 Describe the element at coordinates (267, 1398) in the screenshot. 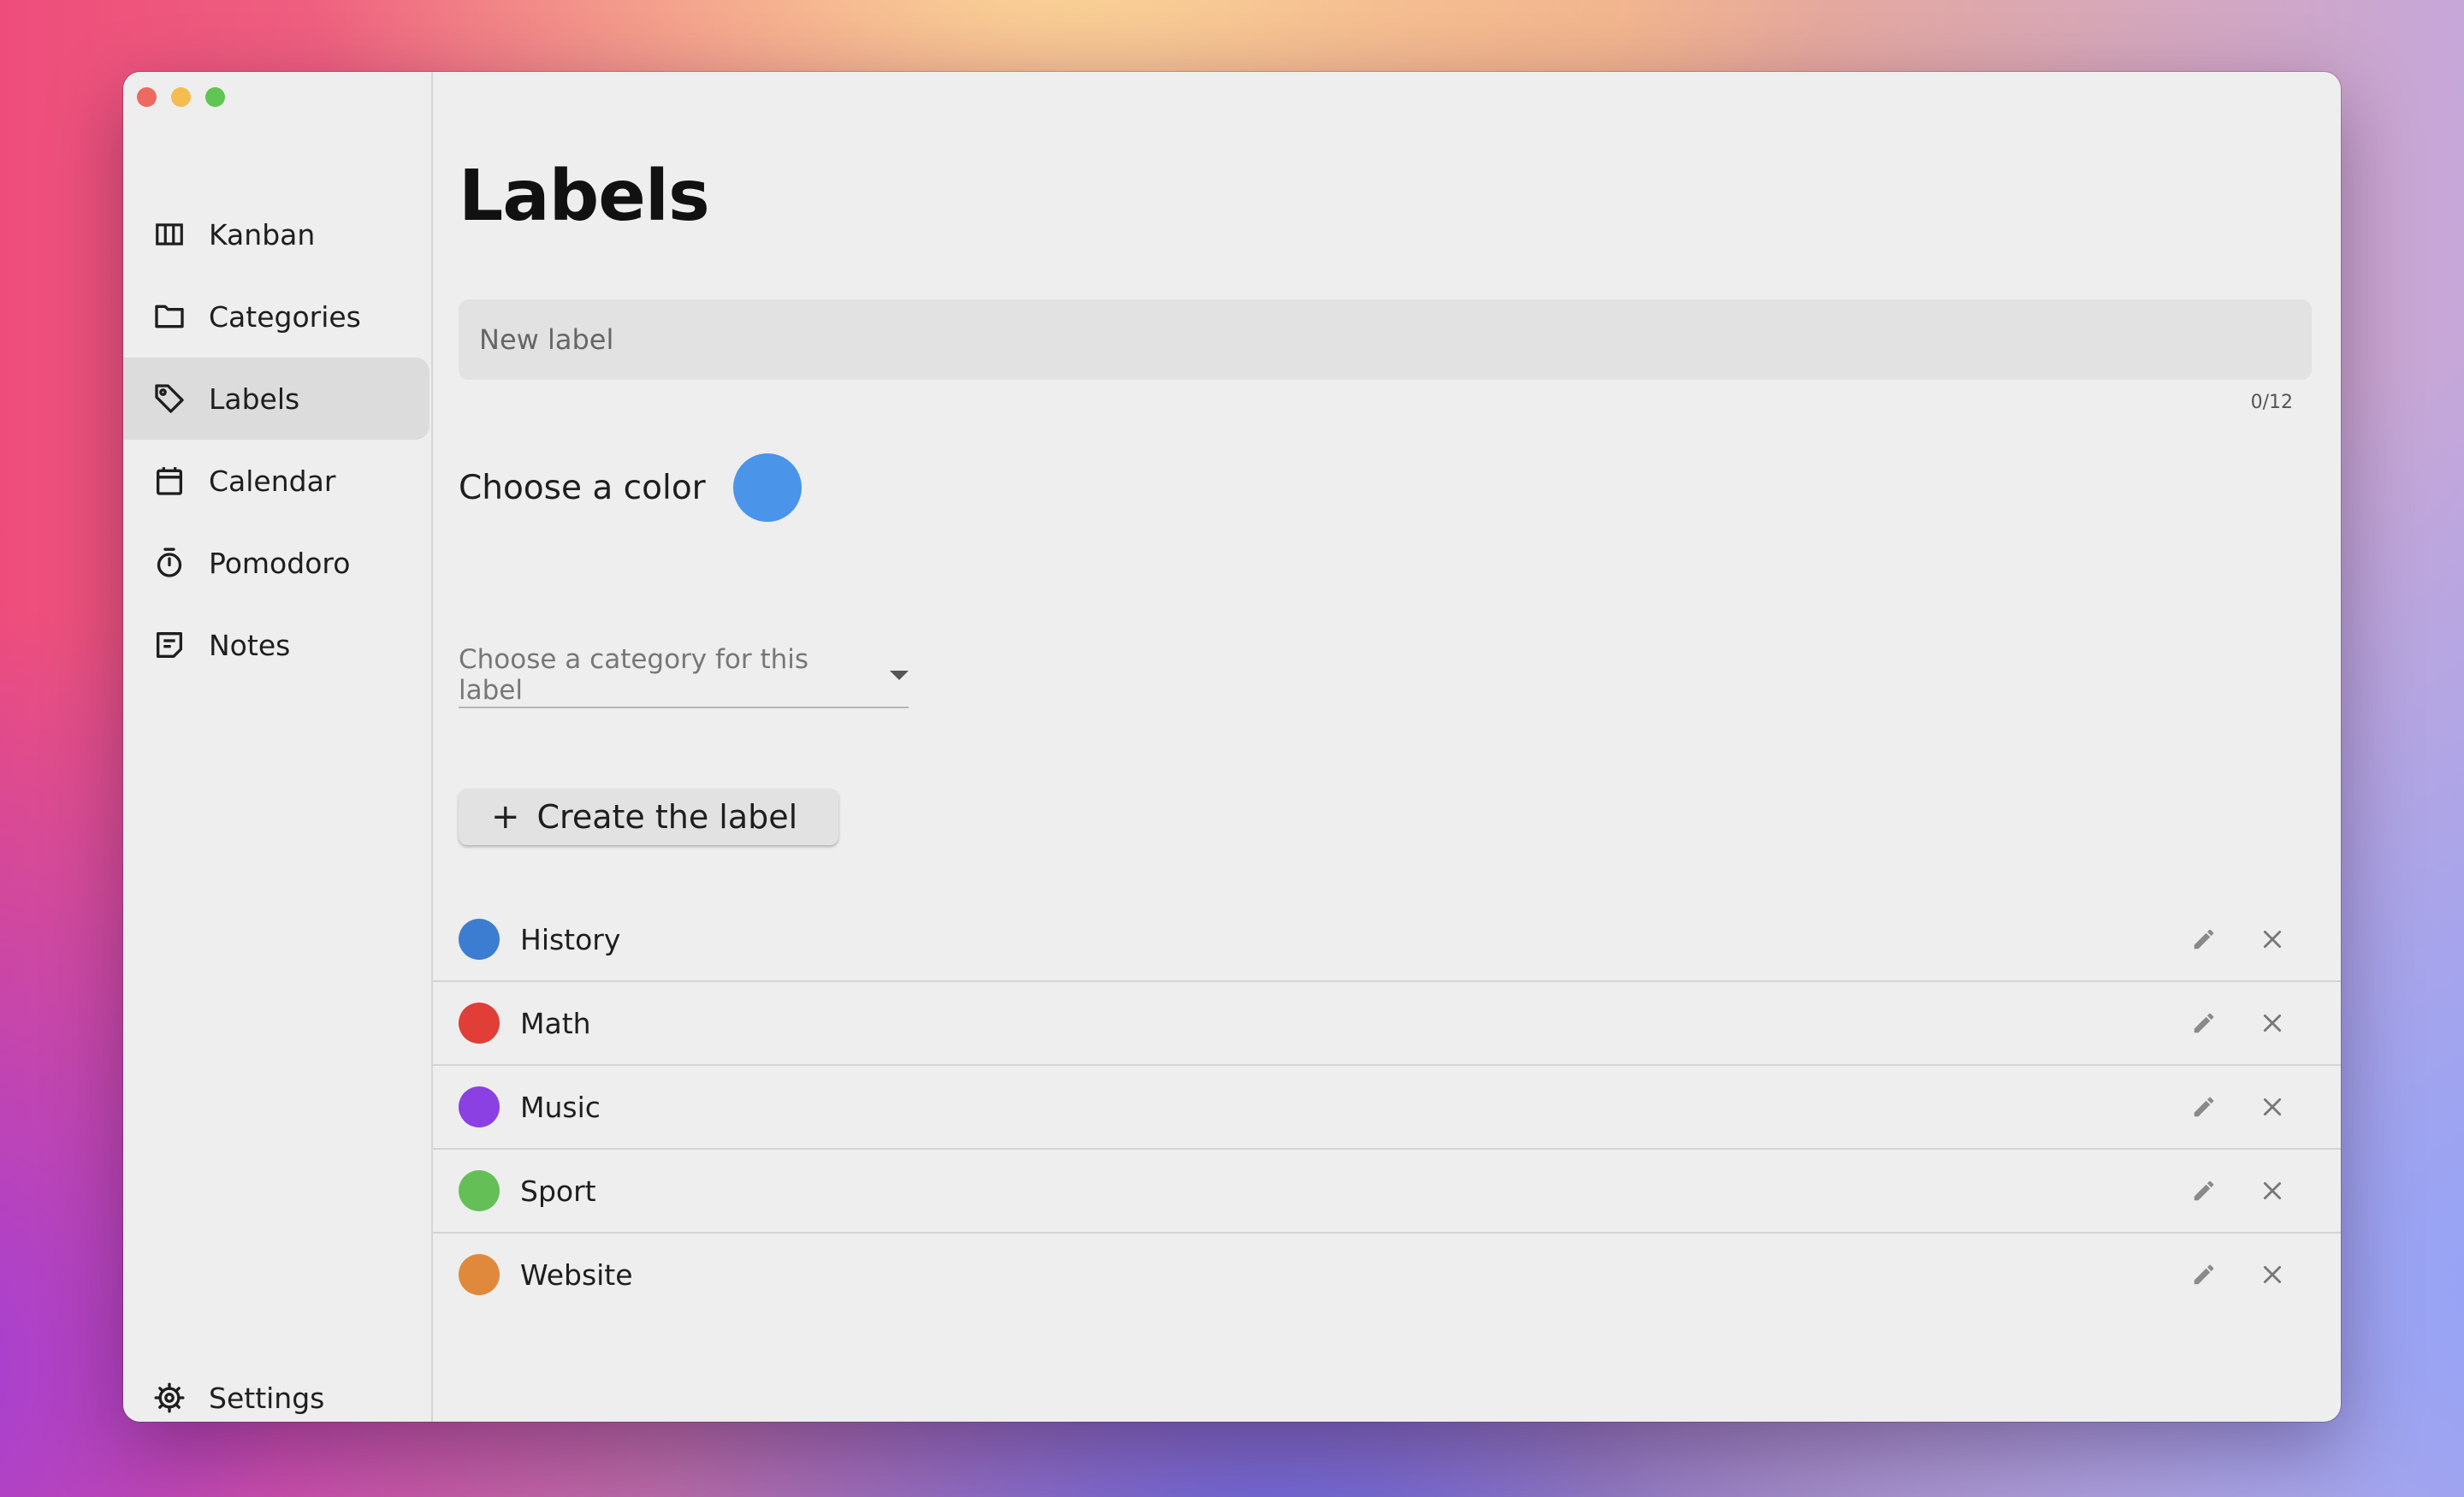

I see `sidebar-item-label: Settings` at that location.